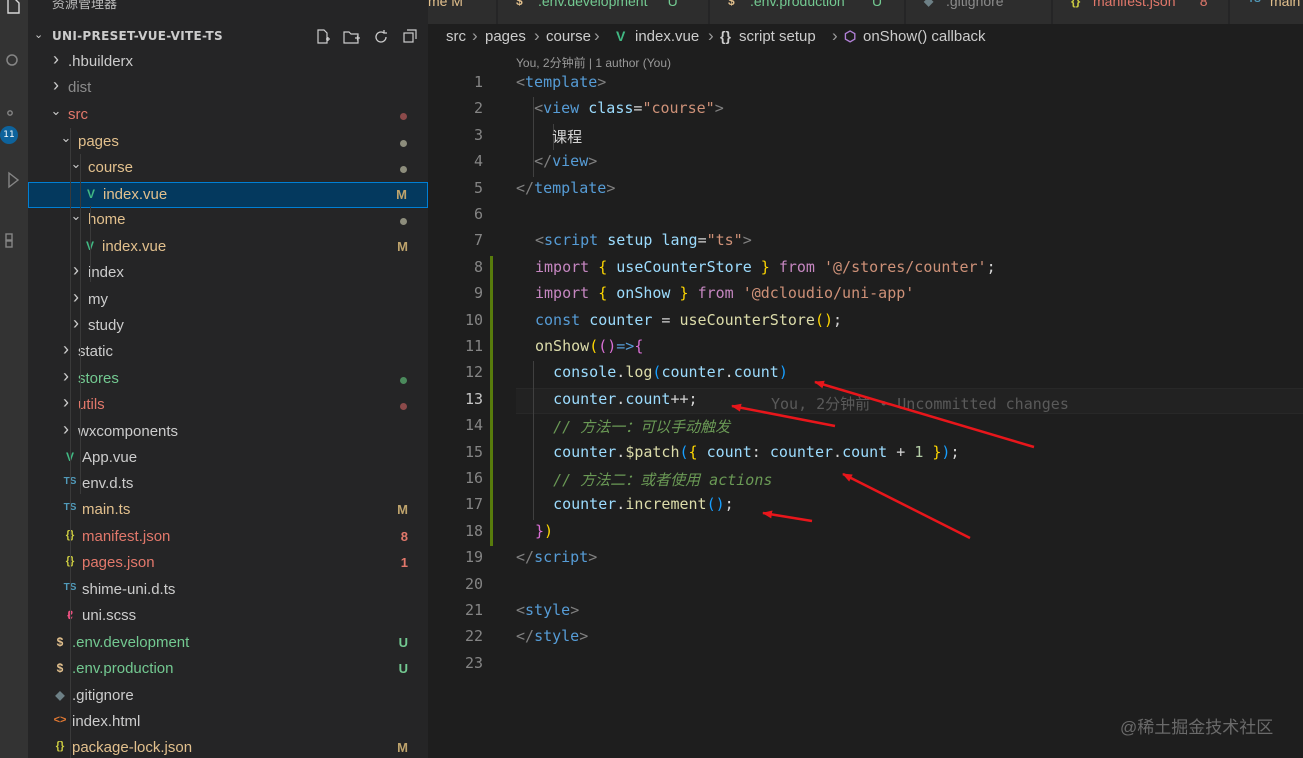  What do you see at coordinates (568, 36) in the screenshot?
I see `breadcrumb-item: course` at bounding box center [568, 36].